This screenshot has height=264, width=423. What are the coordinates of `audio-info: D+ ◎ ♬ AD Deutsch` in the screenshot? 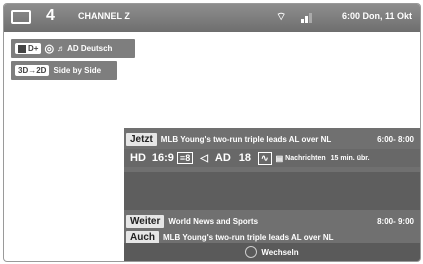 It's located at (73, 48).